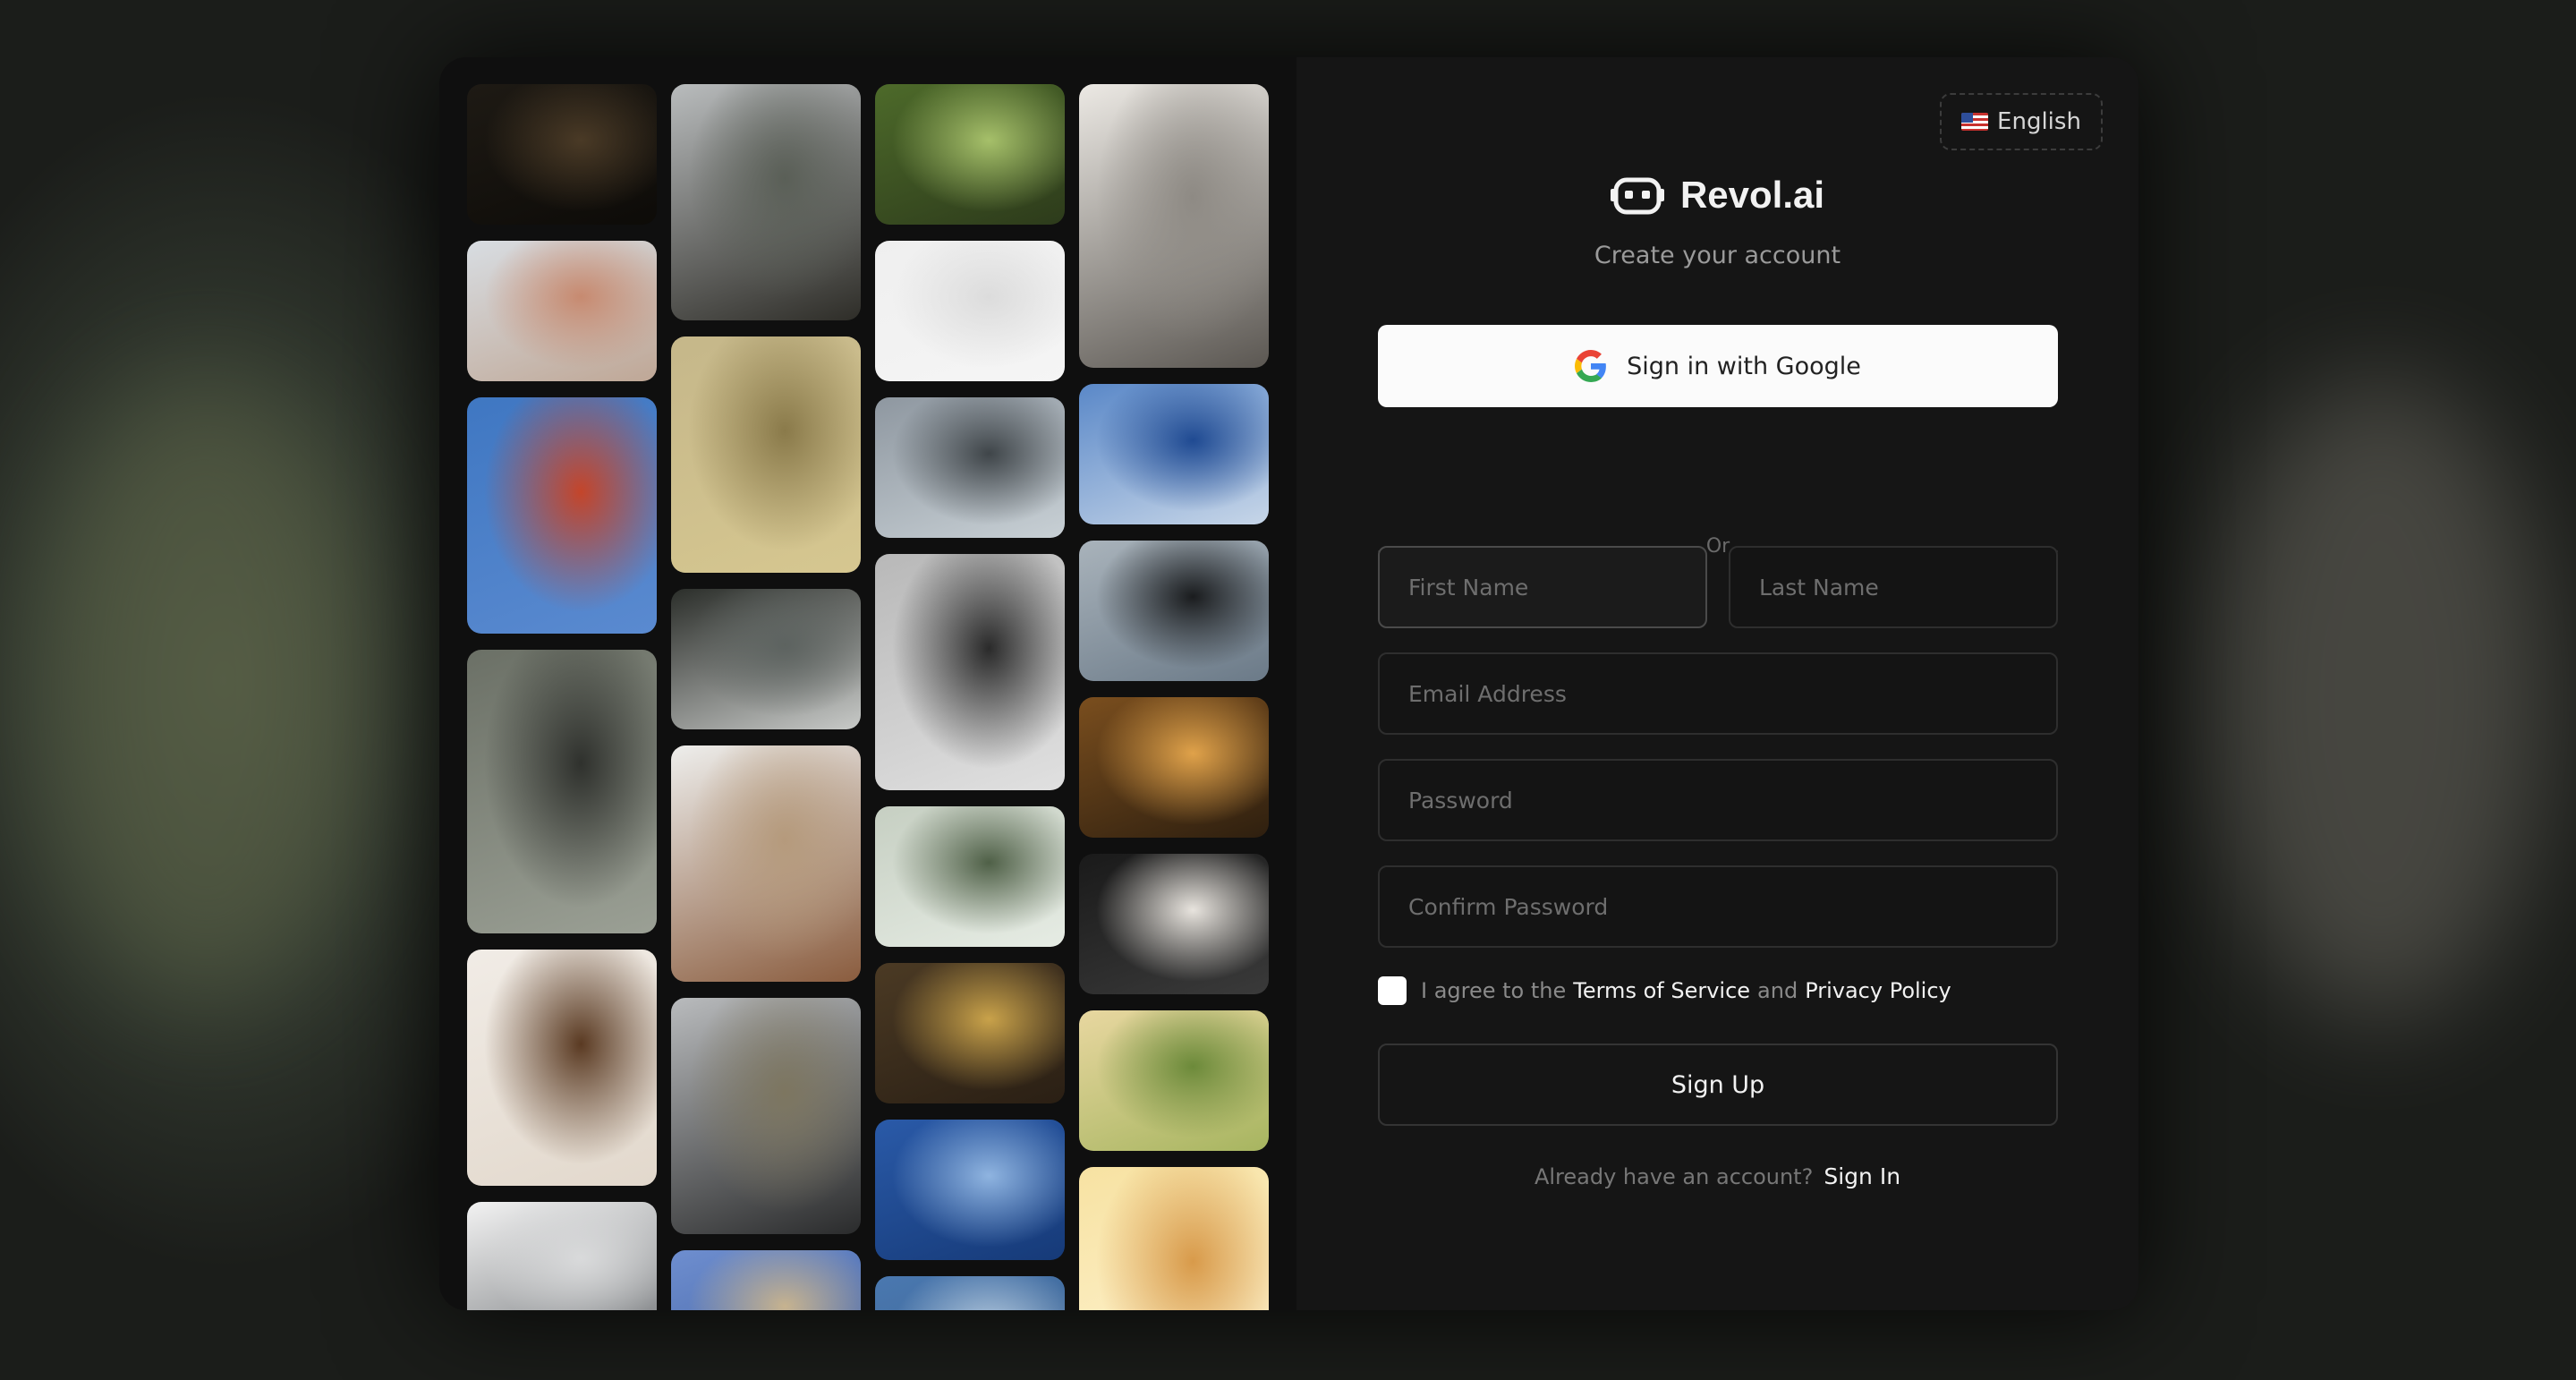 The height and width of the screenshot is (1380, 2576). Describe the element at coordinates (1862, 1176) in the screenshot. I see `sign-in-link: Sign In` at that location.